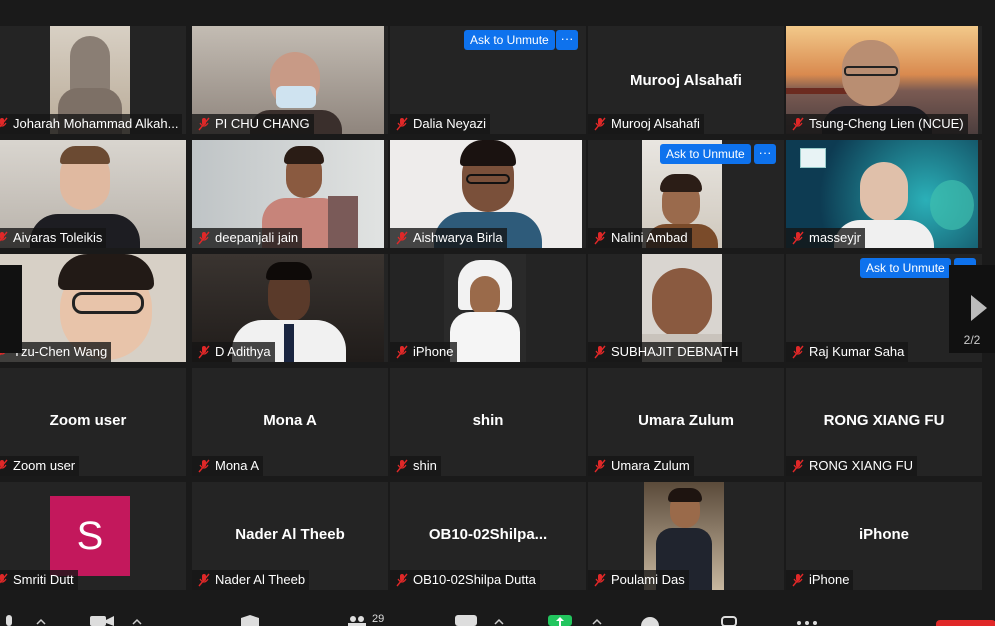 The height and width of the screenshot is (626, 995). What do you see at coordinates (251, 580) in the screenshot?
I see `participant-nameplate: Nader Al Theeb` at bounding box center [251, 580].